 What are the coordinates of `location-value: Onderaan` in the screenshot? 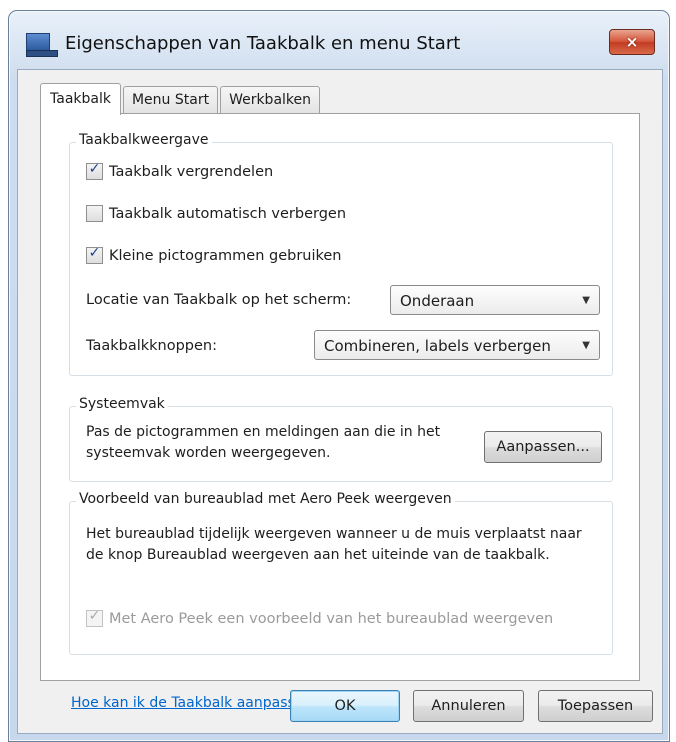 It's located at (437, 301).